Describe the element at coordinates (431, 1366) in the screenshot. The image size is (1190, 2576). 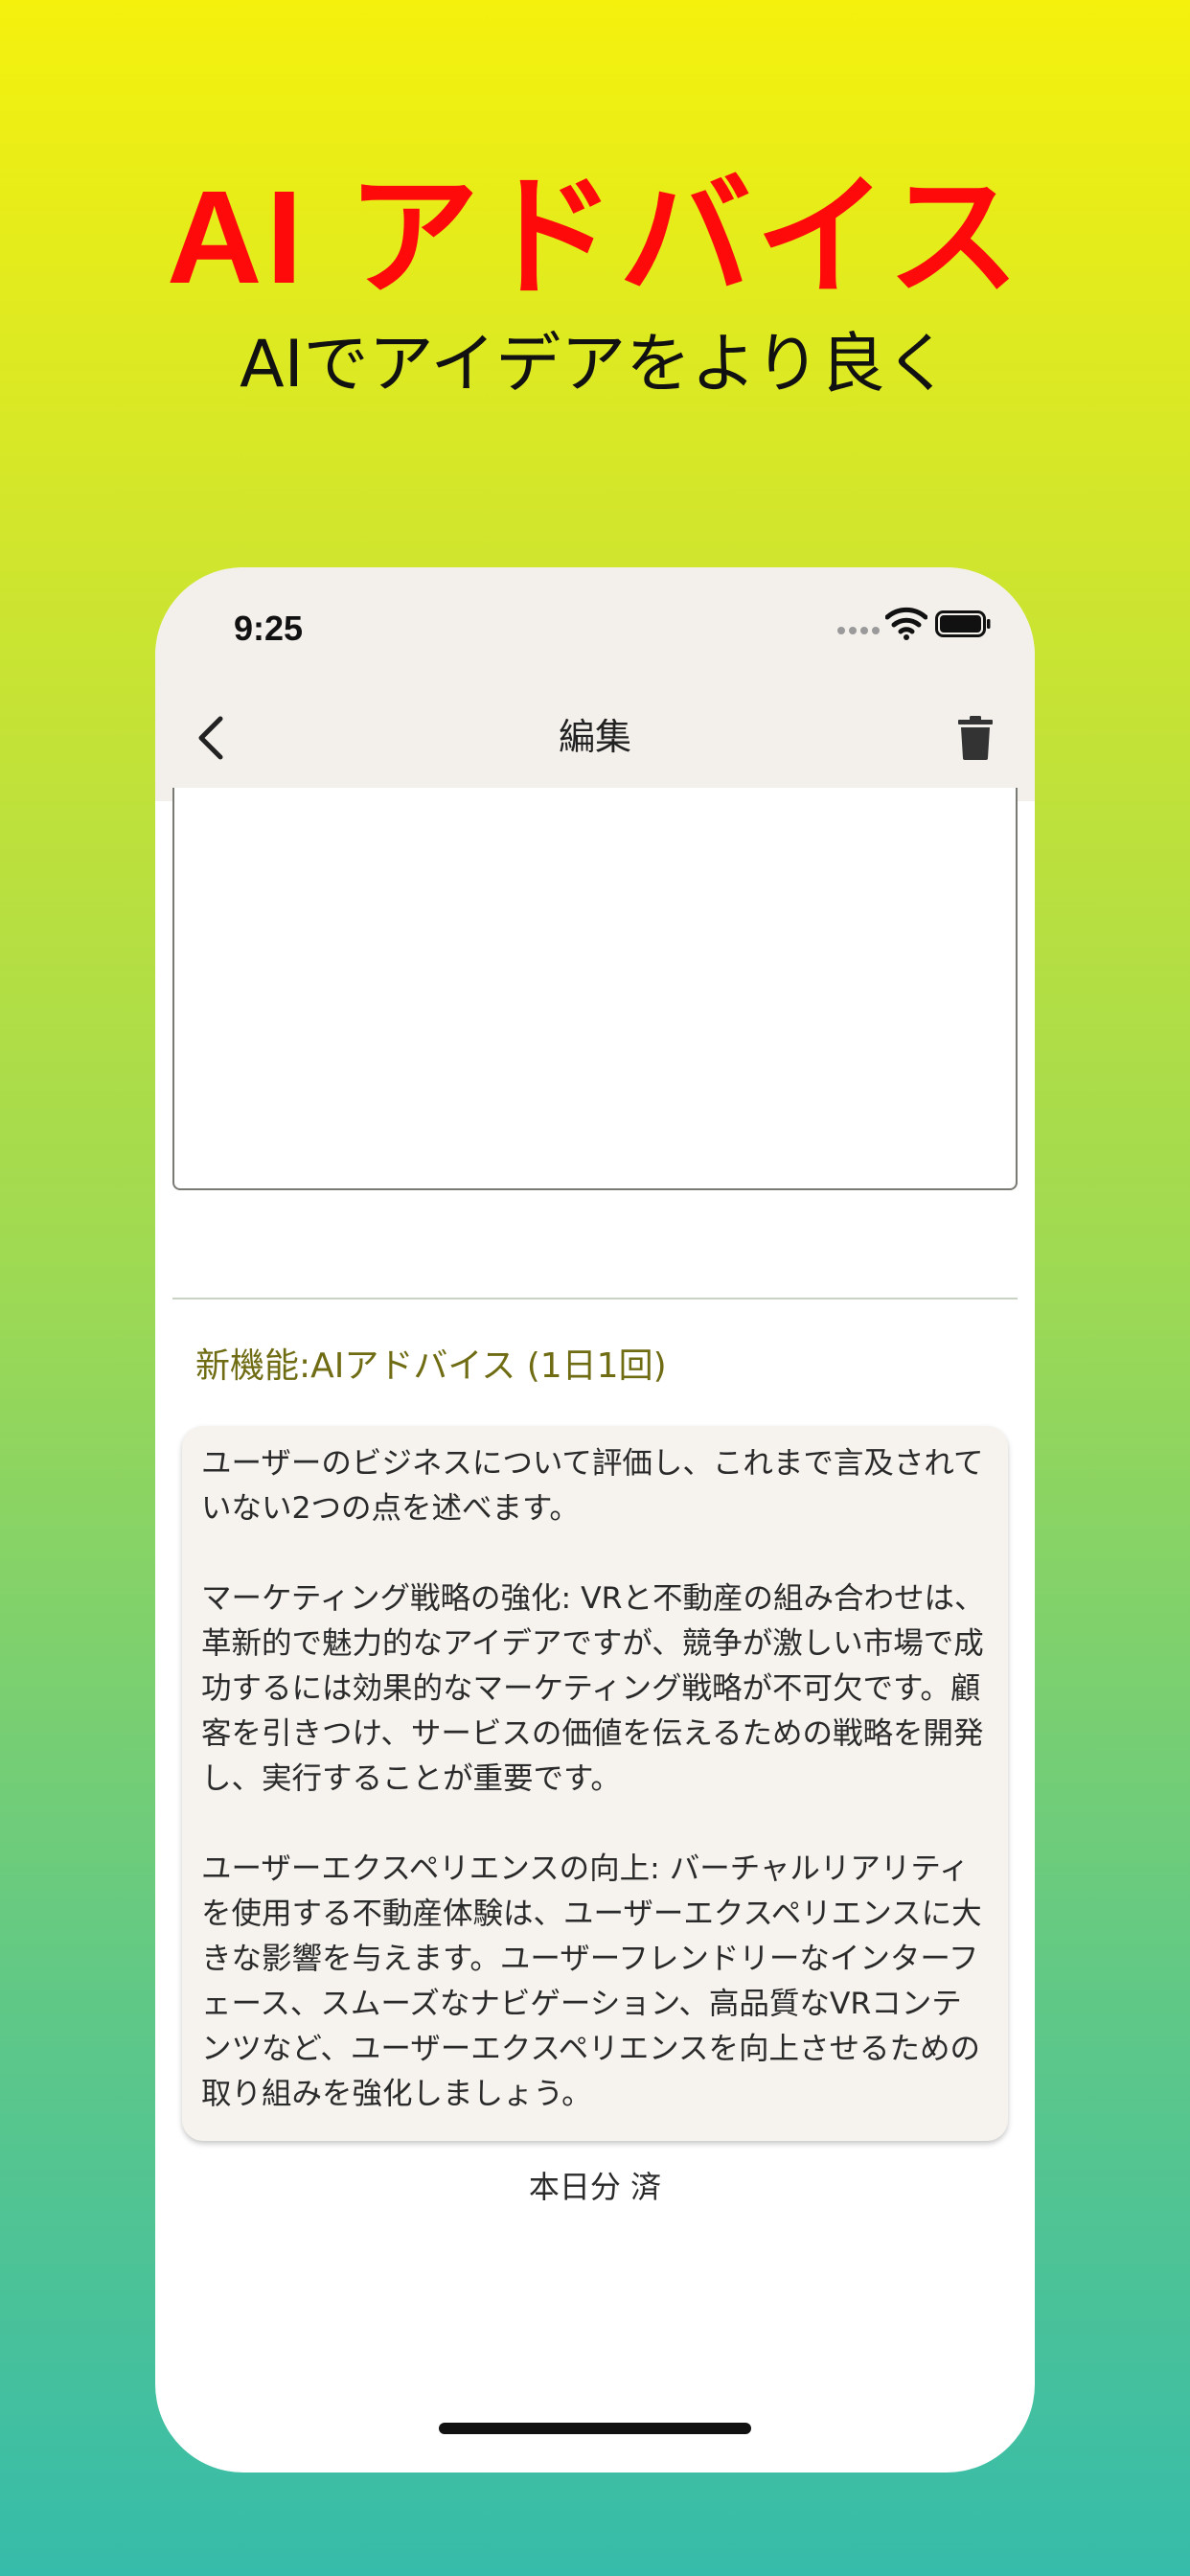
I see `ai-advice-heading: 新機能:AIアドバイス (1日1回)` at that location.